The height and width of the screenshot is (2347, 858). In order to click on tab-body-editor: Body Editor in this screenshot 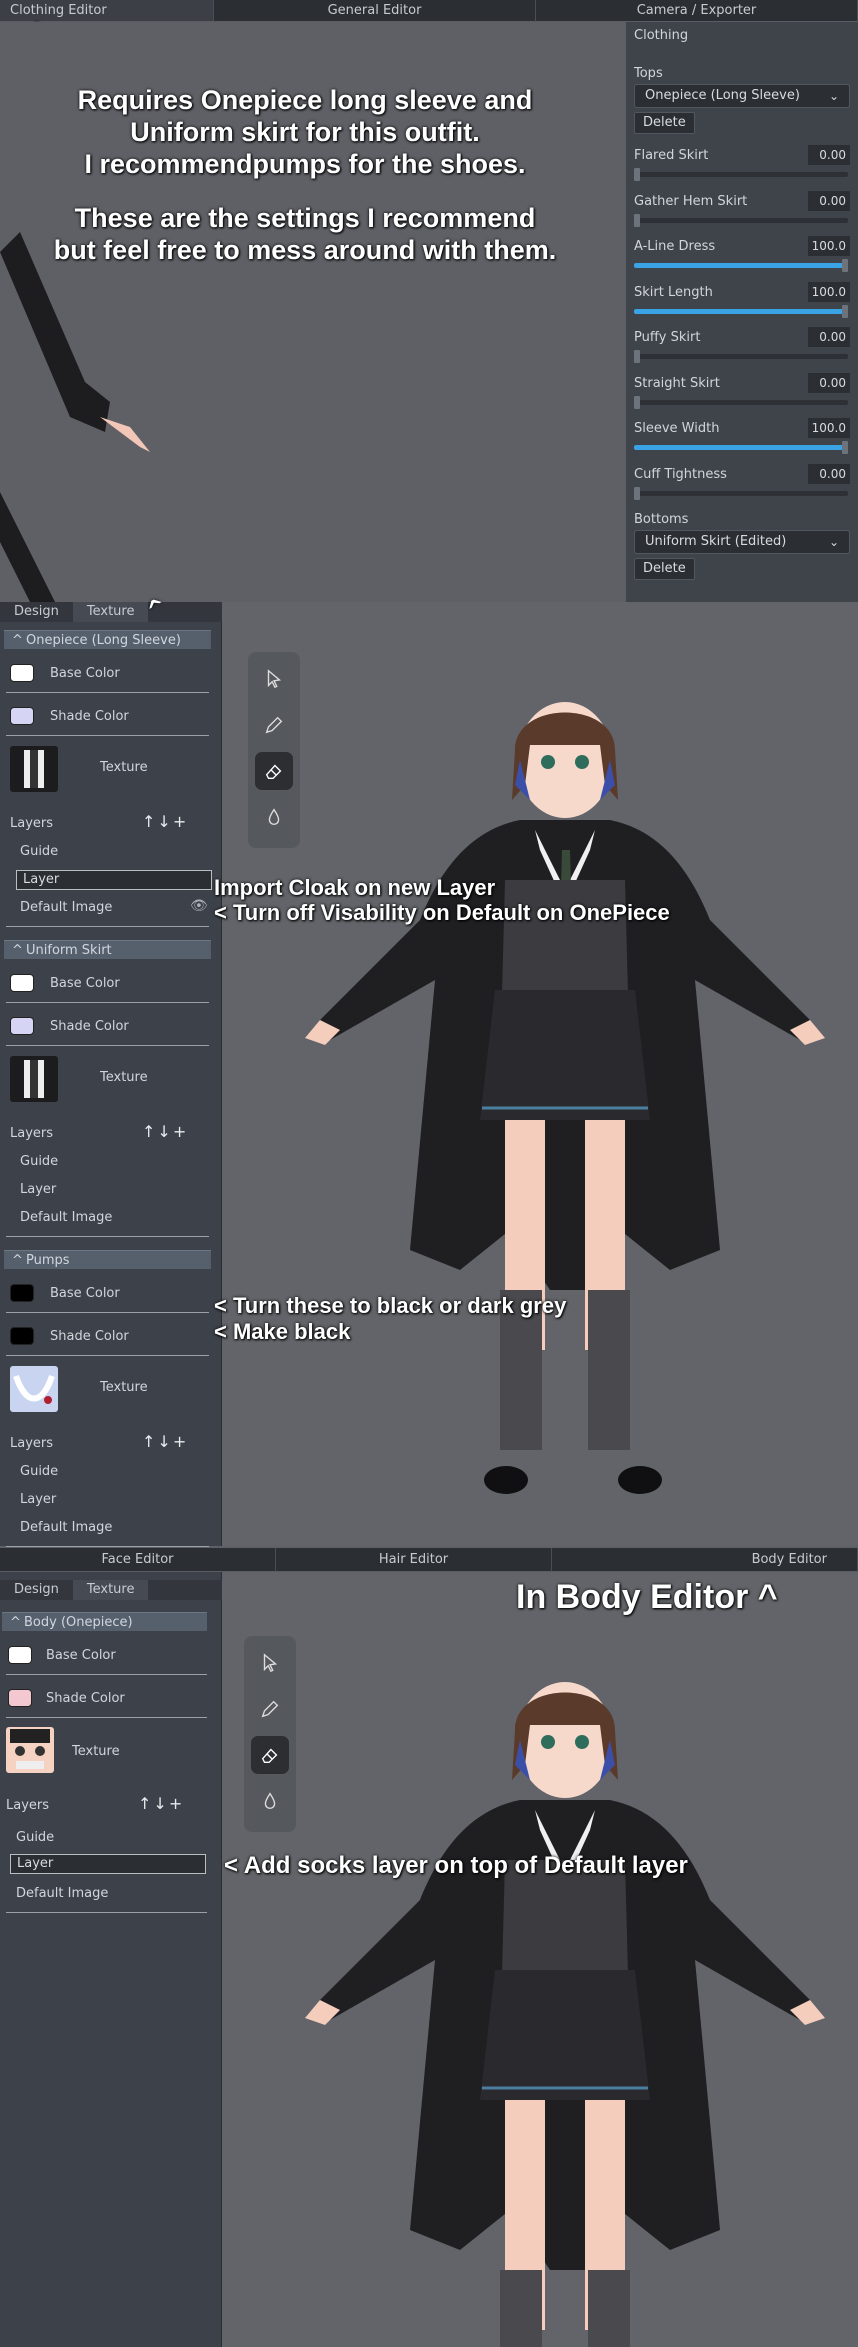, I will do `click(705, 1560)`.